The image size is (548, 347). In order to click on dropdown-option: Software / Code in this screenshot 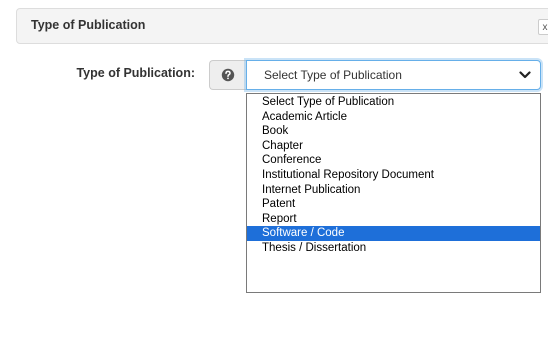, I will do `click(393, 233)`.